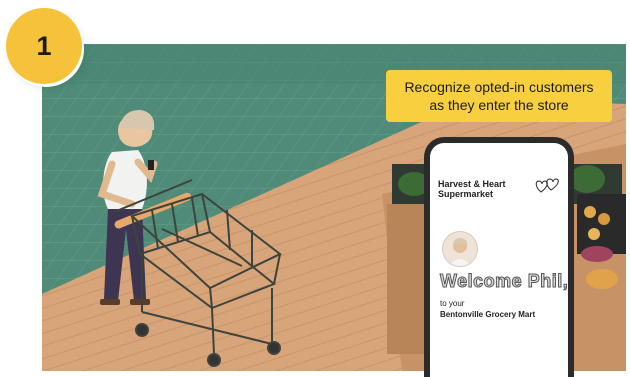  What do you see at coordinates (472, 184) in the screenshot?
I see `brand-name-line-1: Harvest & Heart` at bounding box center [472, 184].